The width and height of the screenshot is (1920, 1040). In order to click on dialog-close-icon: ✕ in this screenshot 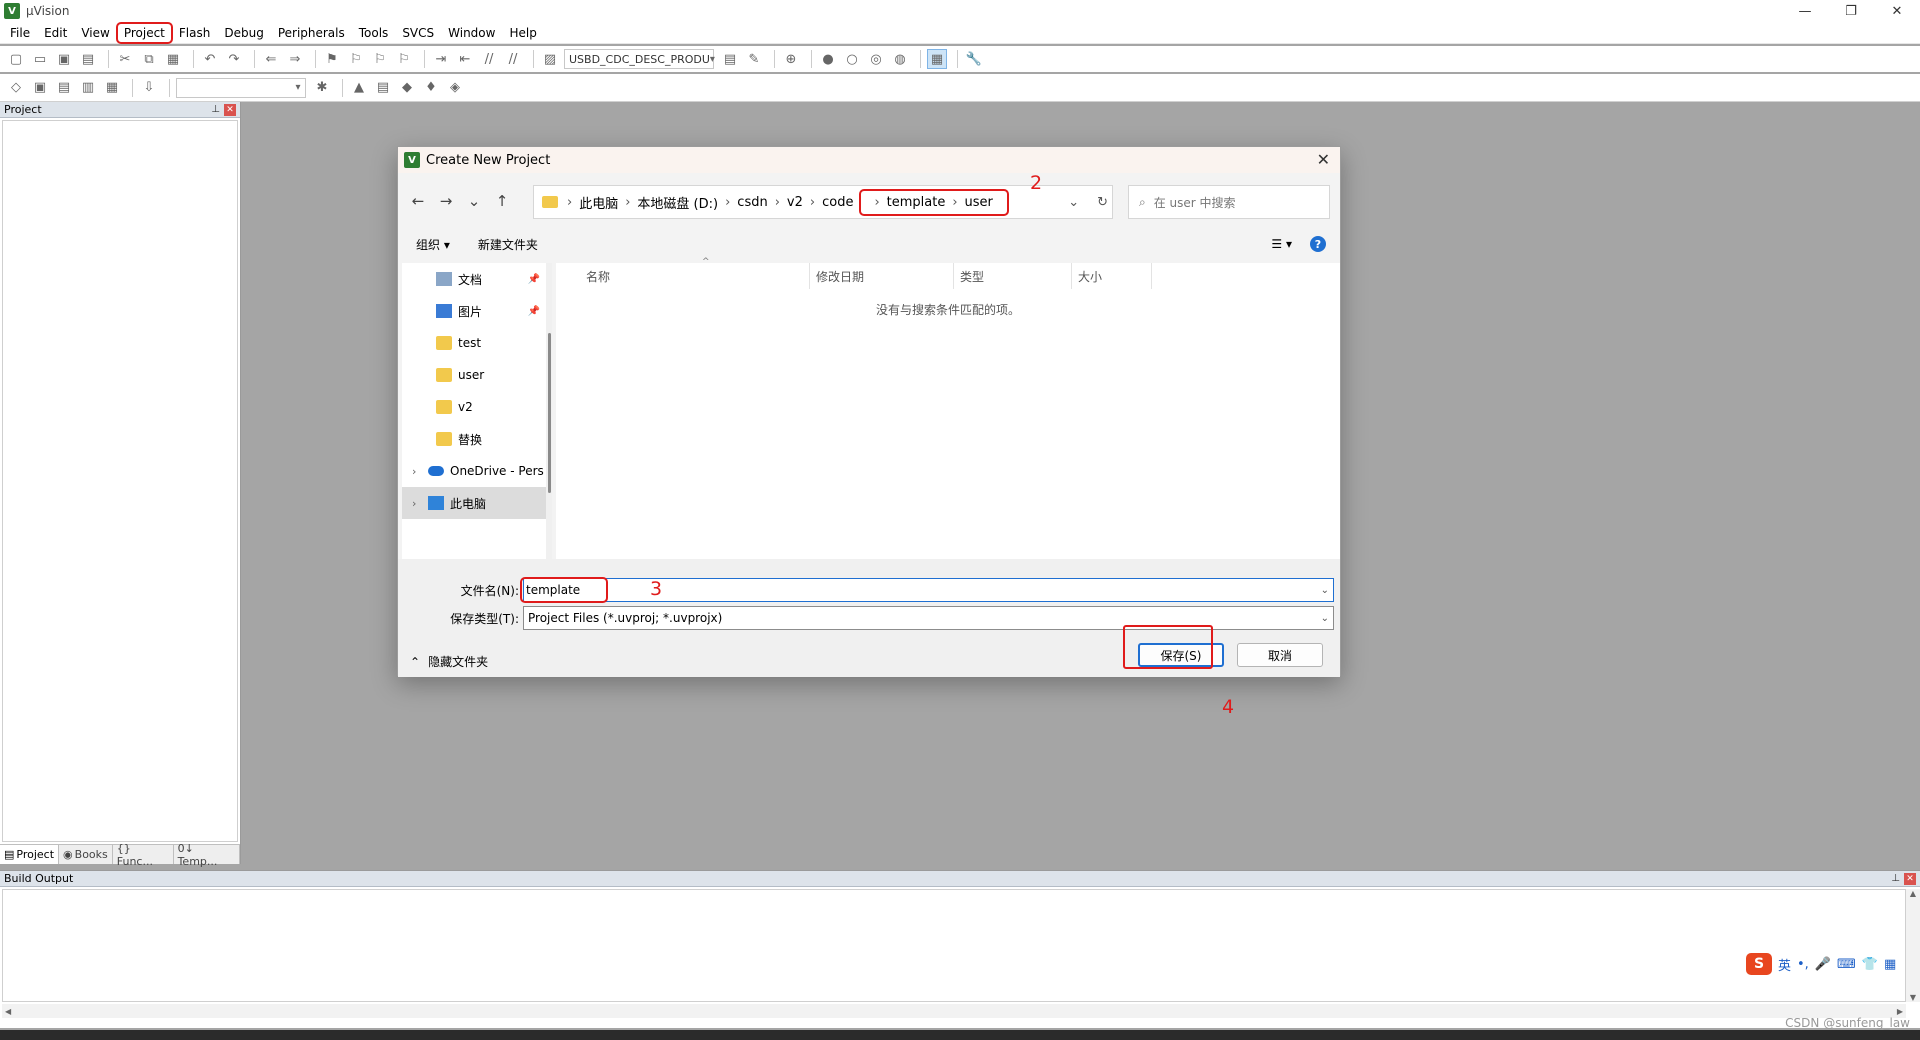, I will do `click(1323, 159)`.